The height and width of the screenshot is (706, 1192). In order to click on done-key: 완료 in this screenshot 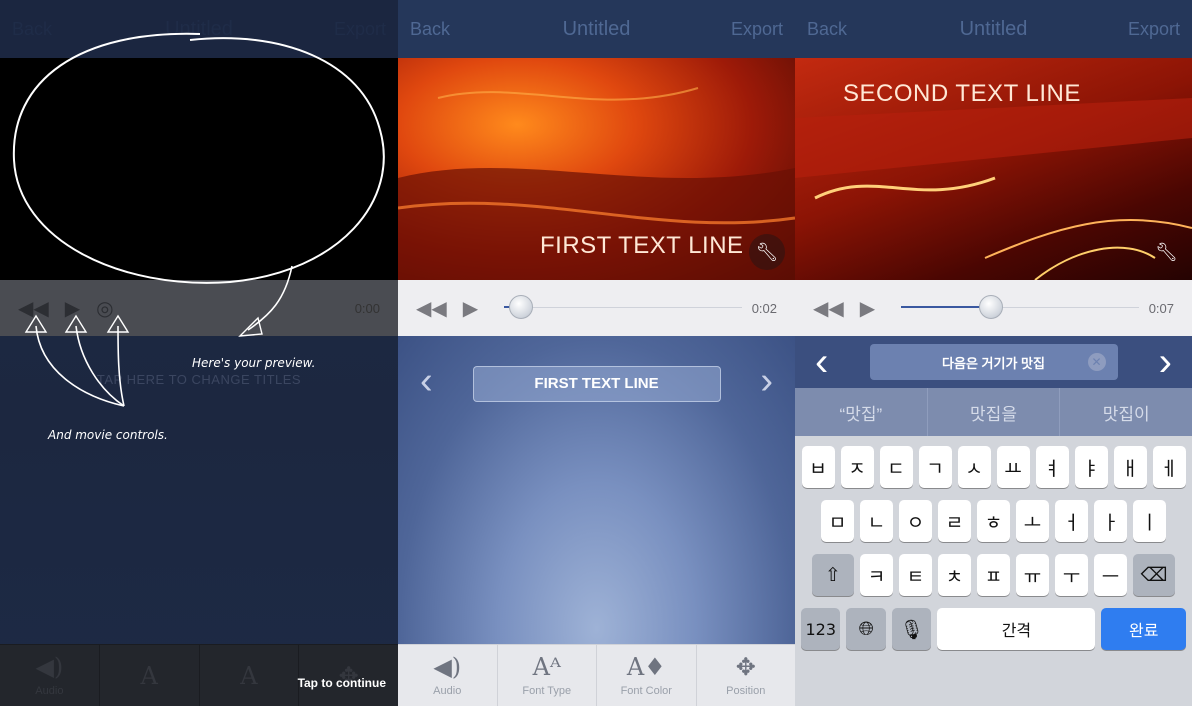, I will do `click(1143, 629)`.